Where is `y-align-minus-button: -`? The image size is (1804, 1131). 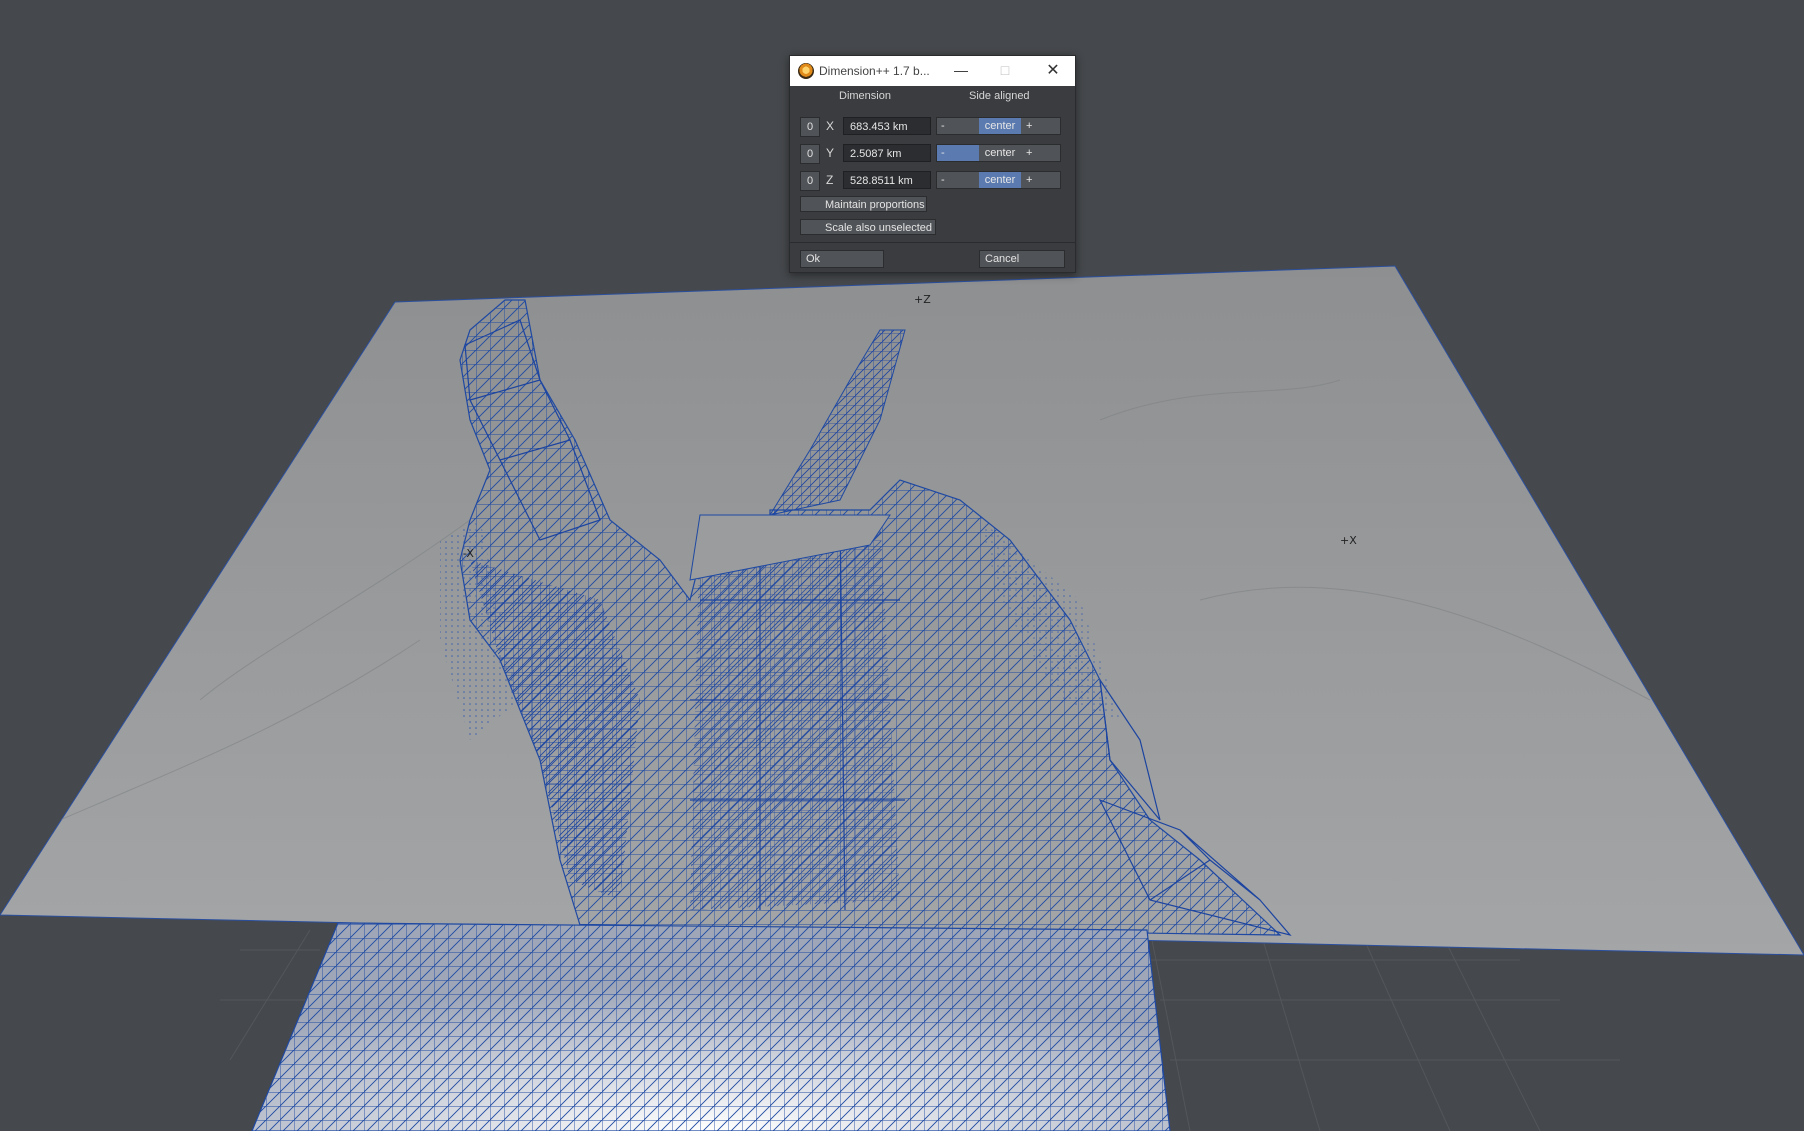 y-align-minus-button: - is located at coordinates (958, 153).